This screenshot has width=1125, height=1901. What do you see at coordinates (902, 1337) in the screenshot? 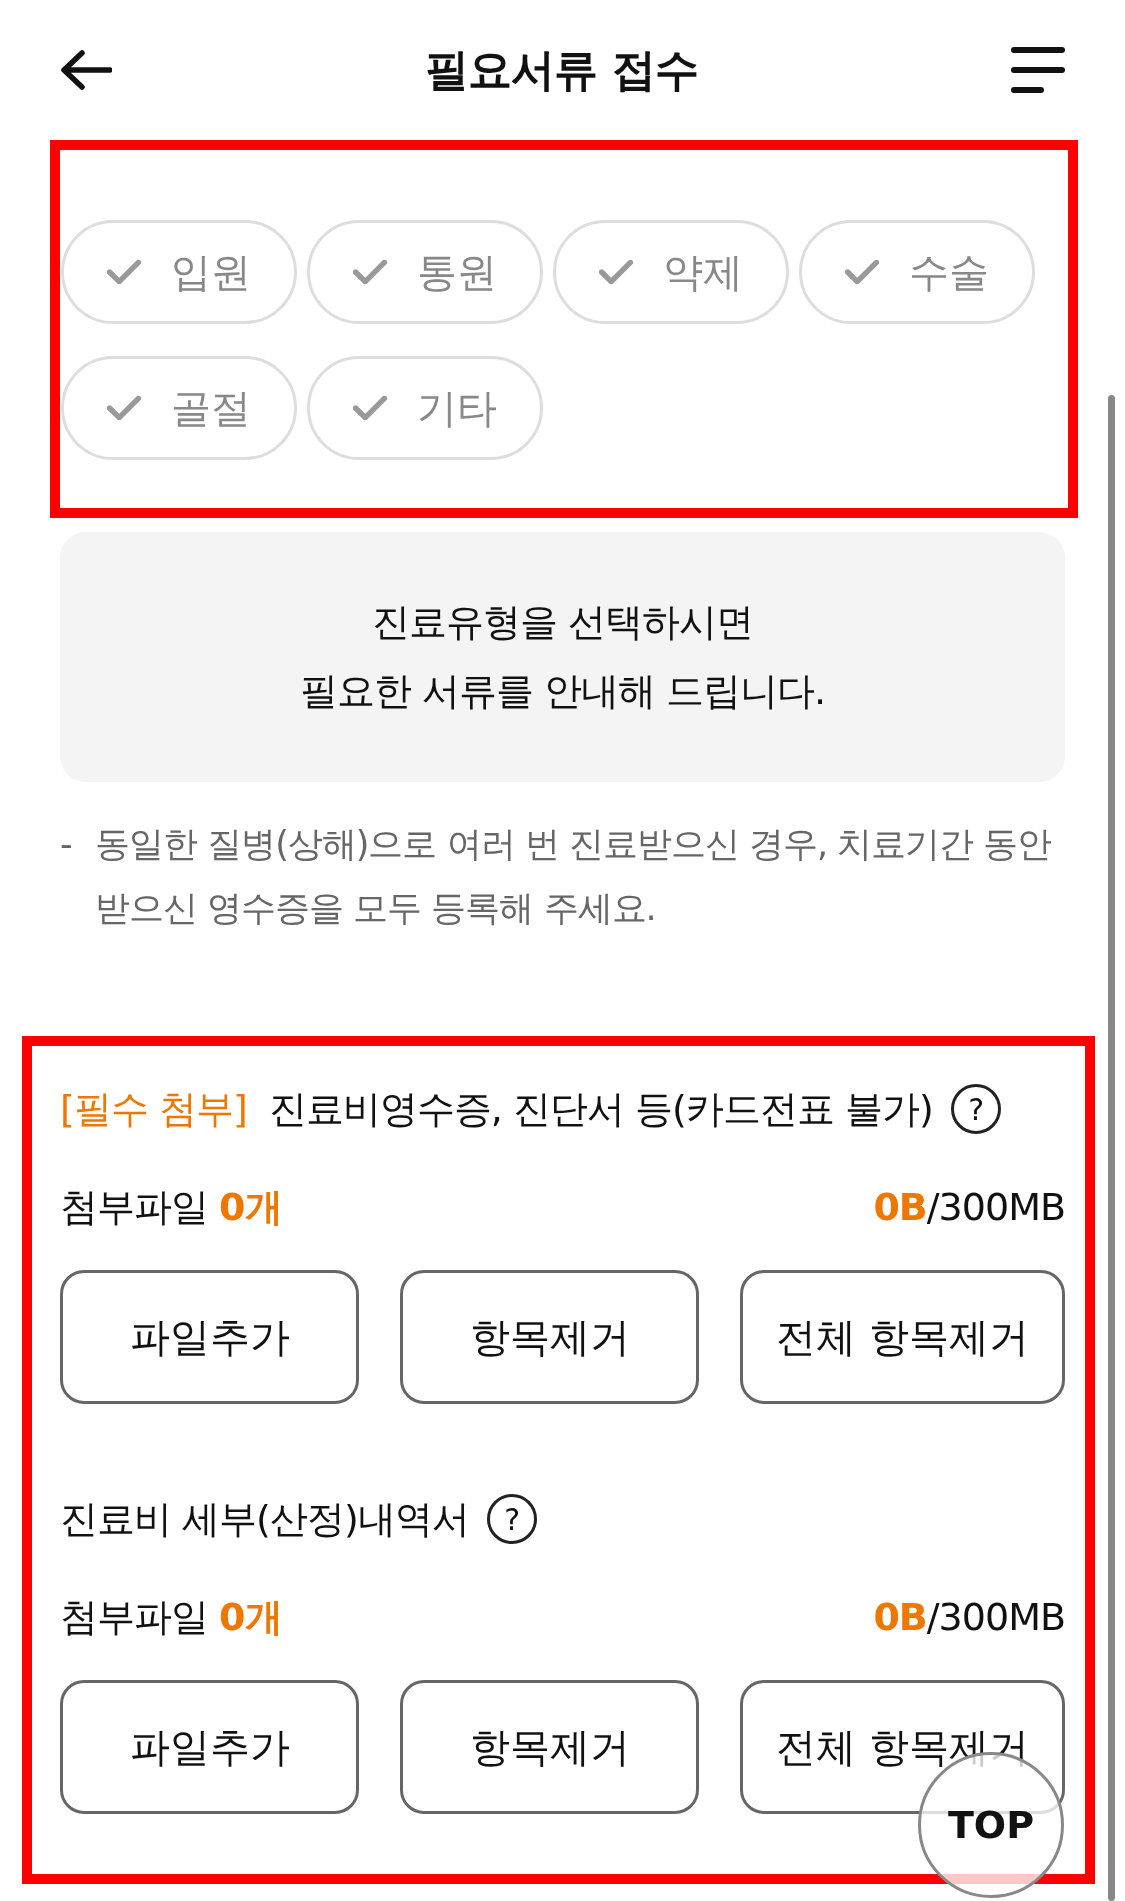
I see `action-button: 전체 항목제거` at bounding box center [902, 1337].